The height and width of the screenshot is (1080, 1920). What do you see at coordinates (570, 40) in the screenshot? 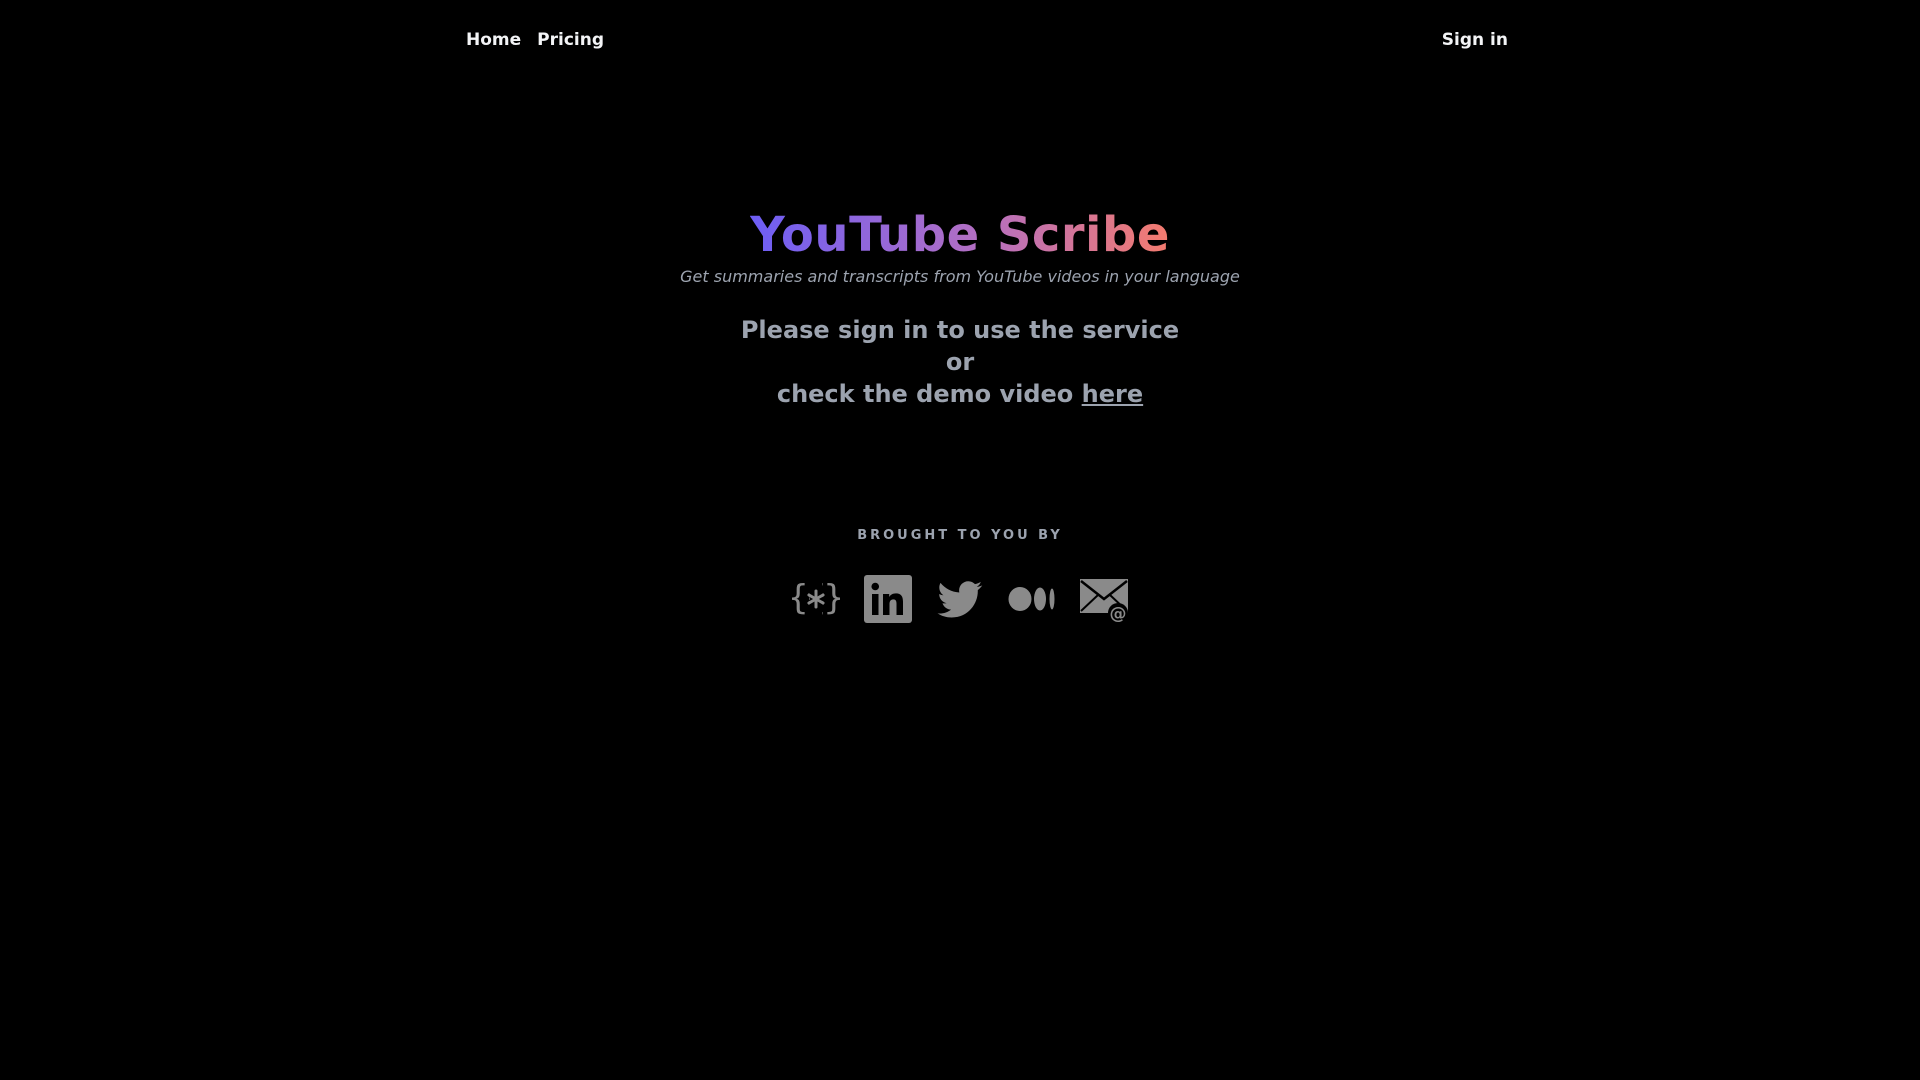
I see `nav-pricing-link: Pricing` at bounding box center [570, 40].